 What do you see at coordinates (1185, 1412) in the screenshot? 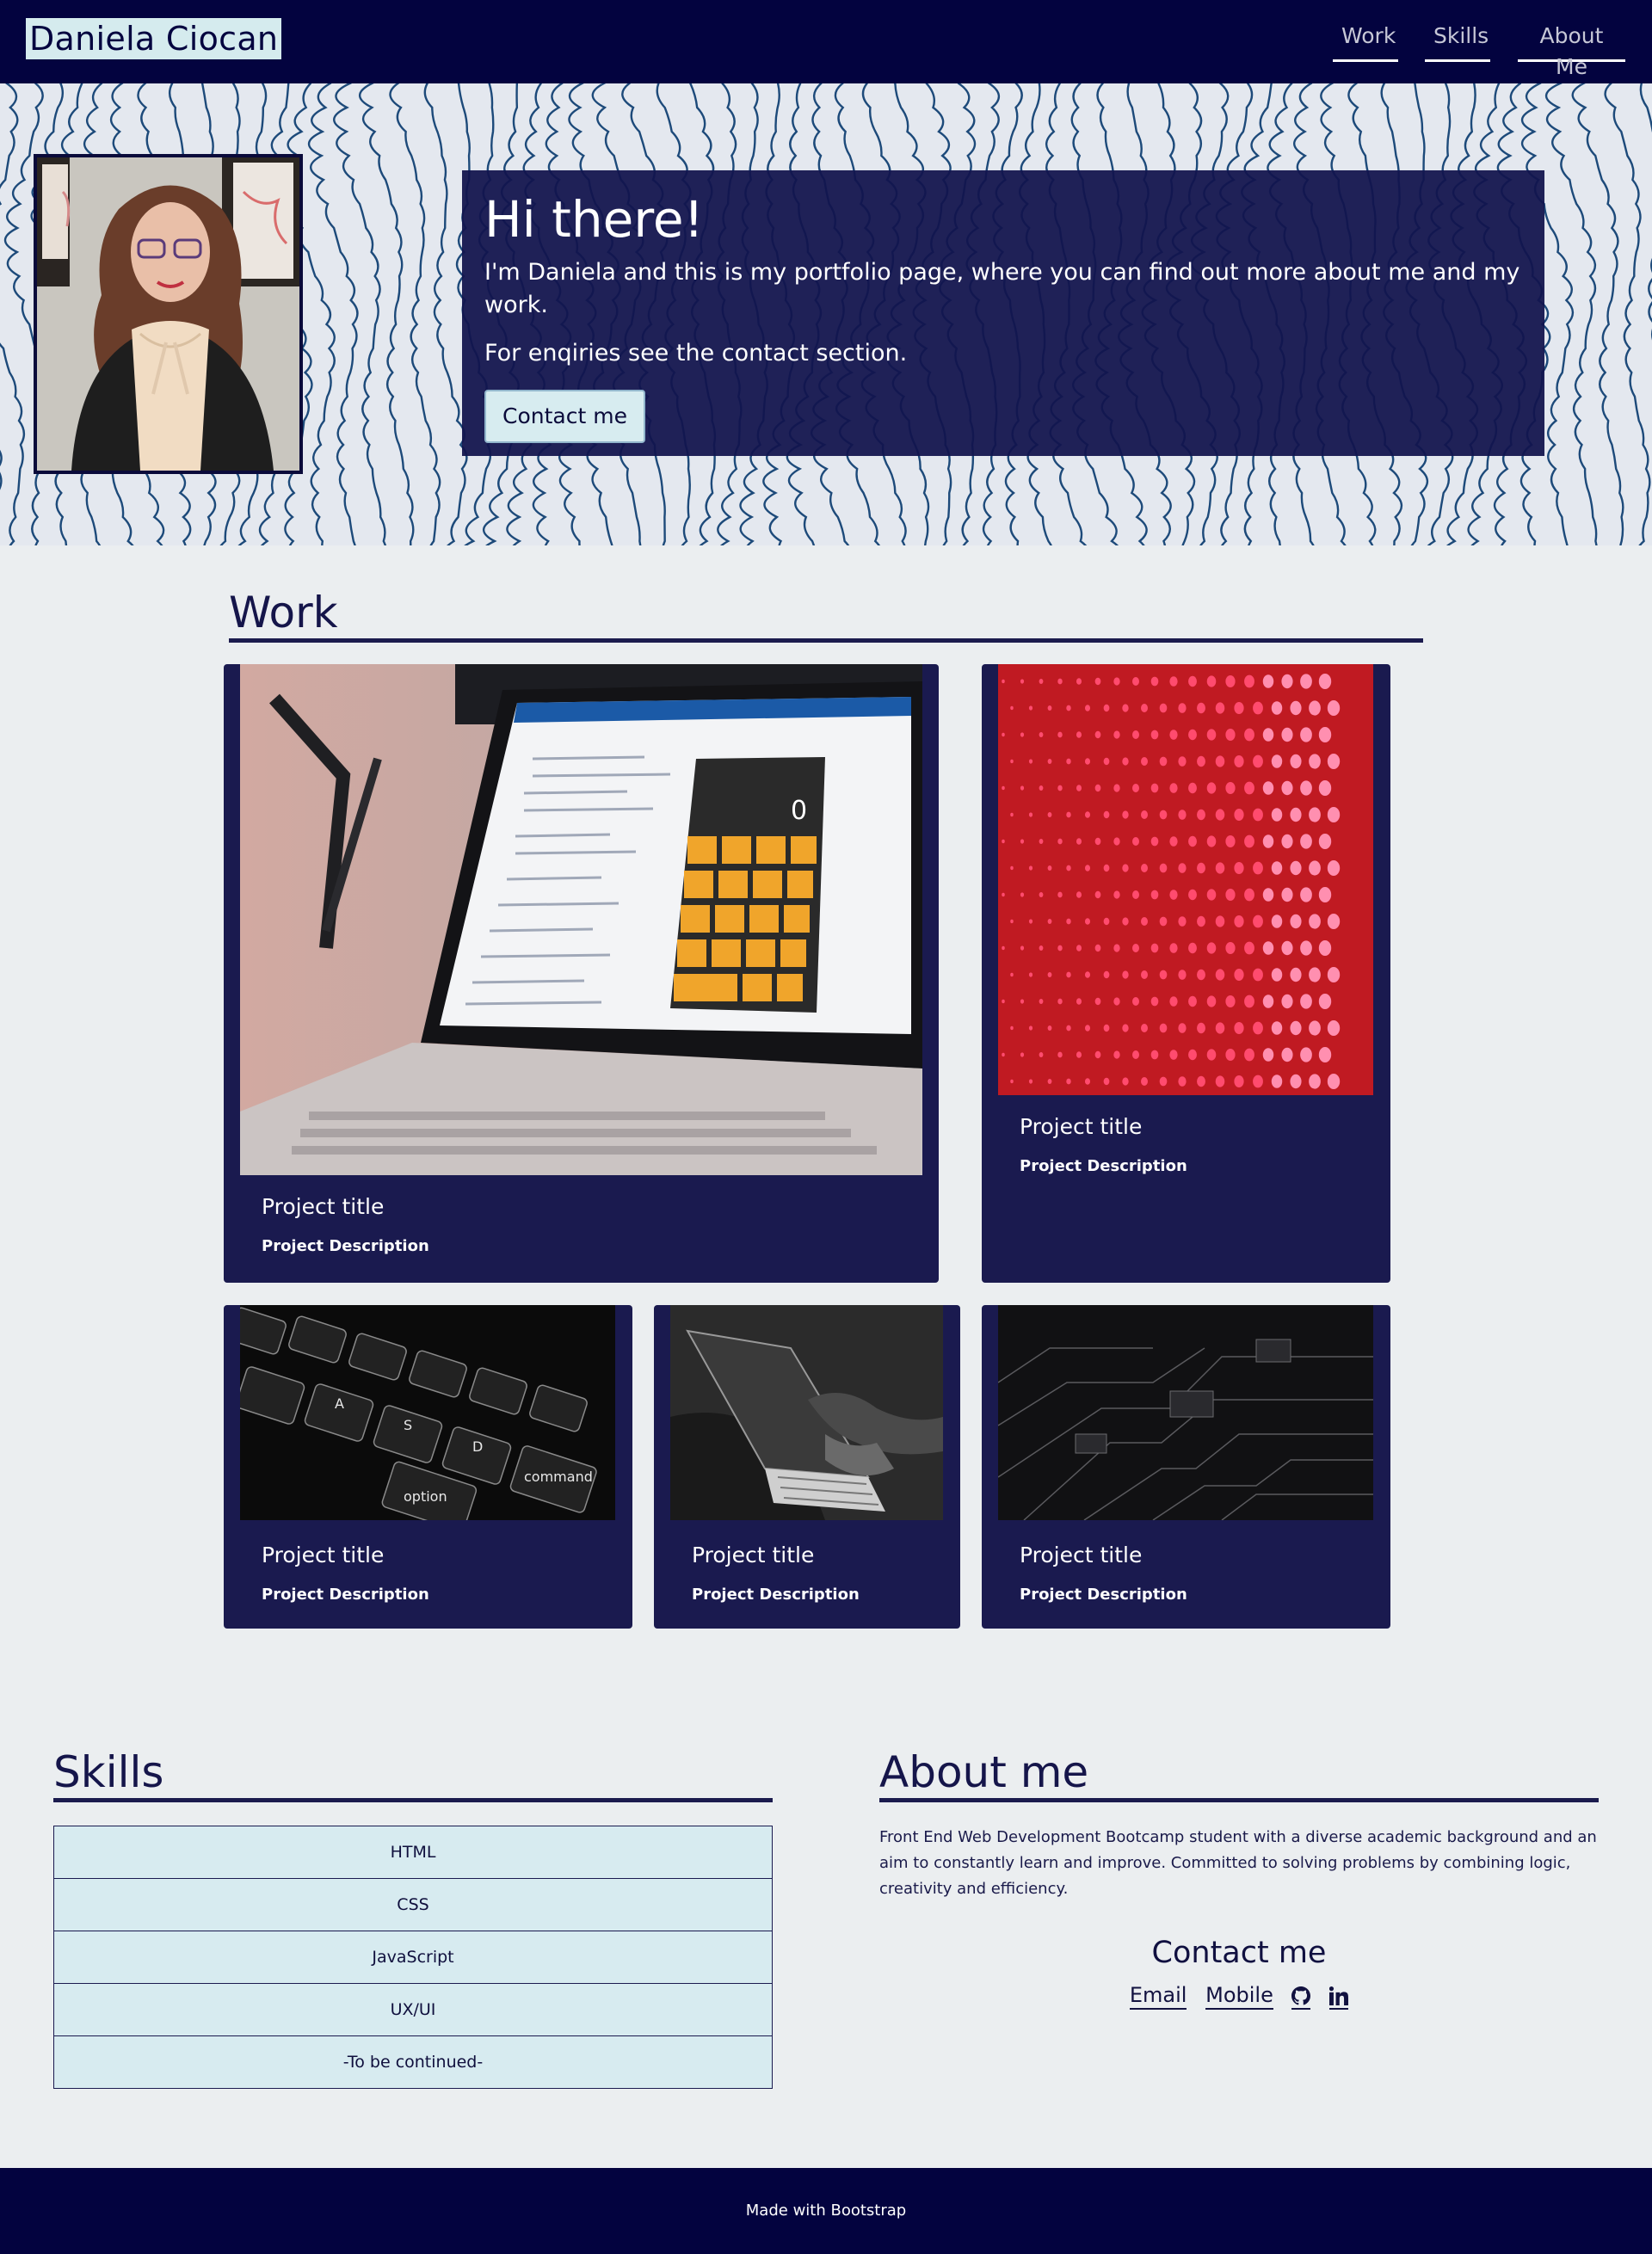
I see `project-image-circuit` at bounding box center [1185, 1412].